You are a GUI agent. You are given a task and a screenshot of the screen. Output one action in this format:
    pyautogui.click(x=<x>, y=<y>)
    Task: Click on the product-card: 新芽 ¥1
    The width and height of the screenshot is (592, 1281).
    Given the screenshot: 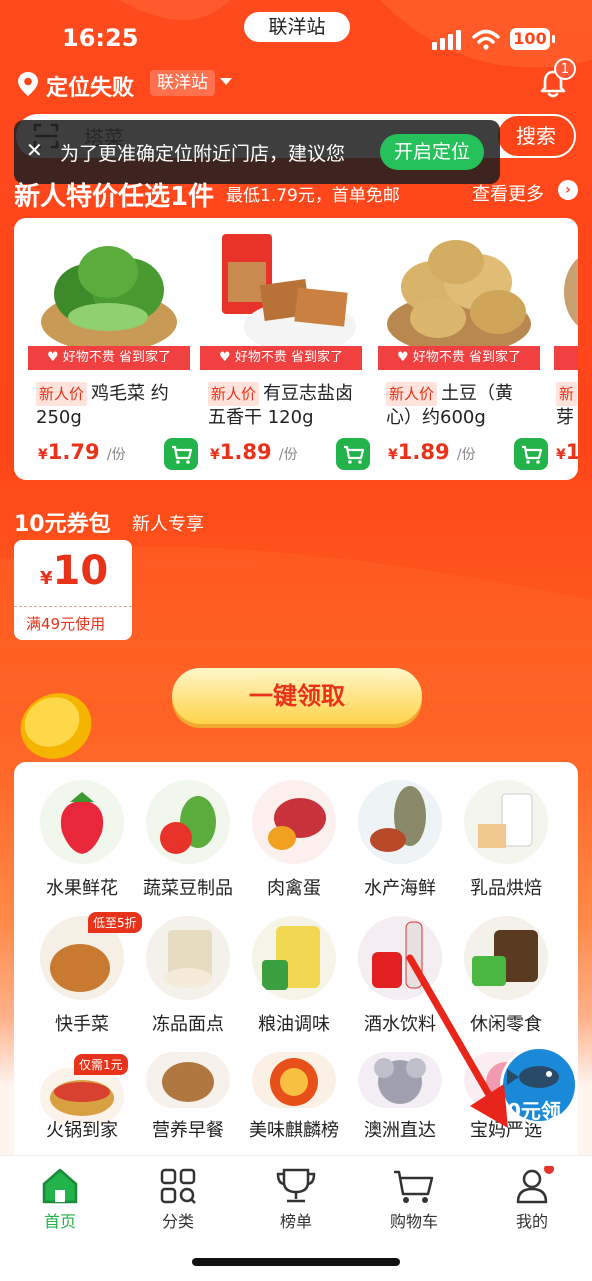 What is the action you would take?
    pyautogui.click(x=566, y=349)
    